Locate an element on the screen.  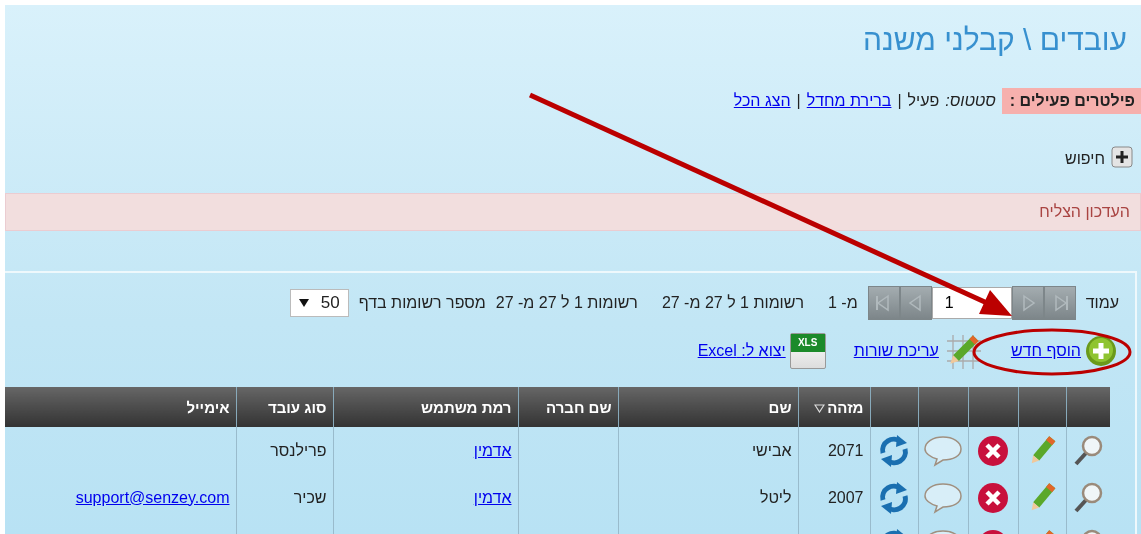
table-cell: 2007 is located at coordinates (845, 497).